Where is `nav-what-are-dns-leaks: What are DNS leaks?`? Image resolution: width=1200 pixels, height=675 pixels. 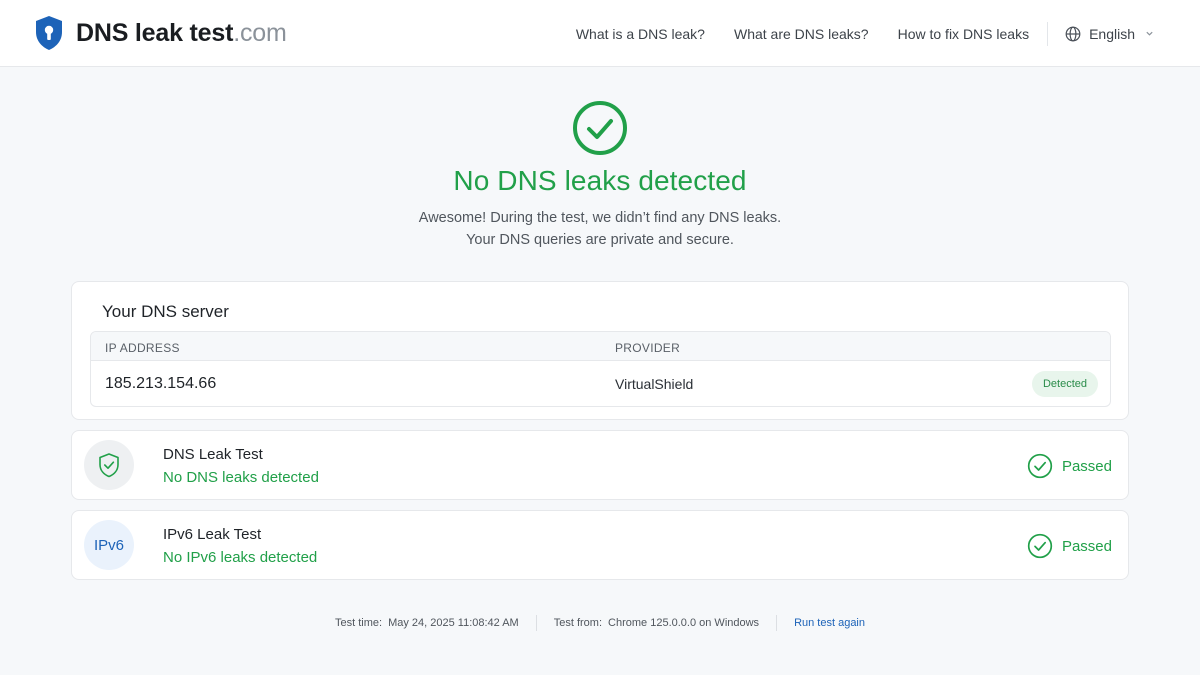
nav-what-are-dns-leaks: What are DNS leaks? is located at coordinates (801, 34).